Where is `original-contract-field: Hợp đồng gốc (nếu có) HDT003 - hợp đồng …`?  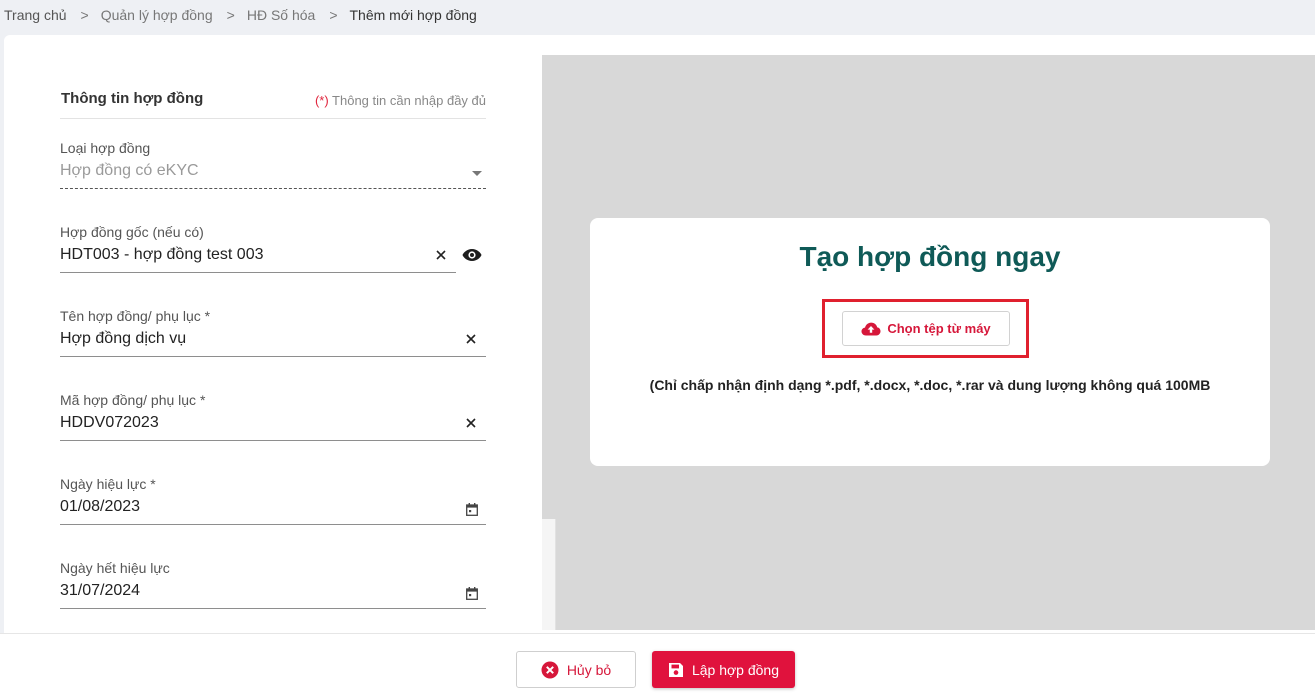 original-contract-field: Hợp đồng gốc (nếu có) HDT003 - hợp đồng … is located at coordinates (273, 254).